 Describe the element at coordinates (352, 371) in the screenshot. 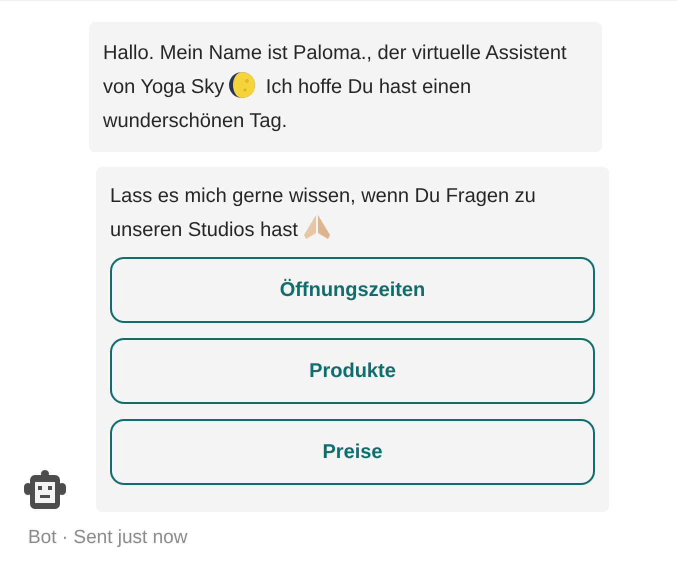

I see `quick-reply-button: Produkte` at that location.